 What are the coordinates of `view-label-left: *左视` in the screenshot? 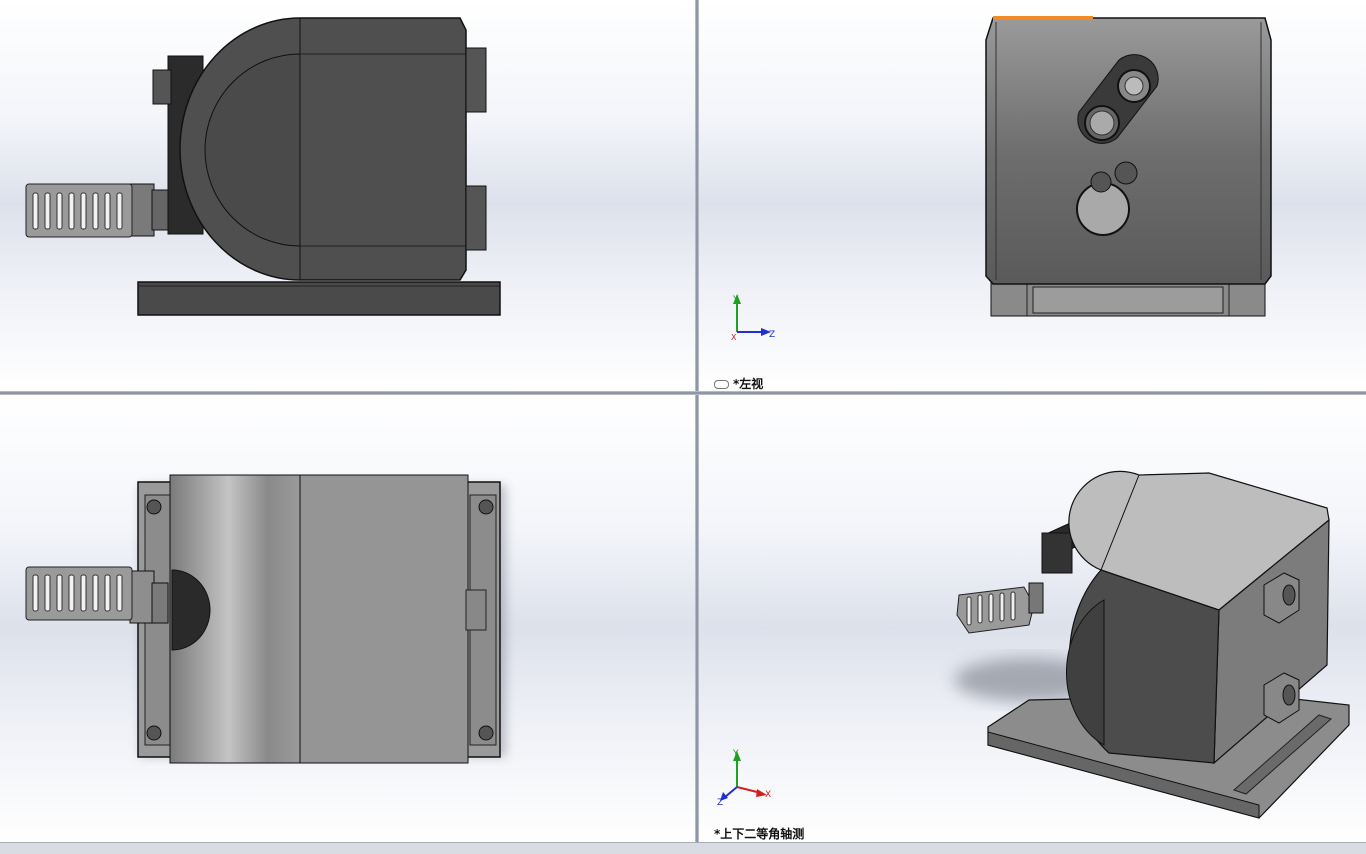 It's located at (738, 383).